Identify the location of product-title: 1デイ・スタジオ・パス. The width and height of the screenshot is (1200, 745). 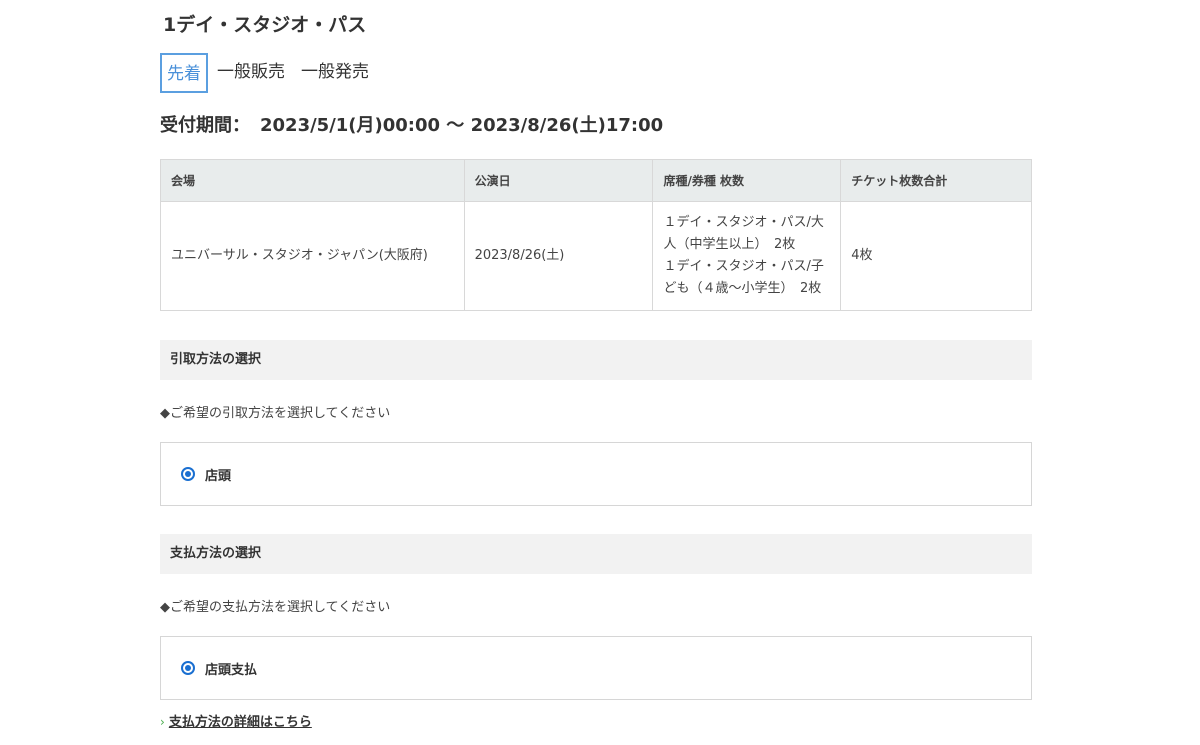
(265, 25).